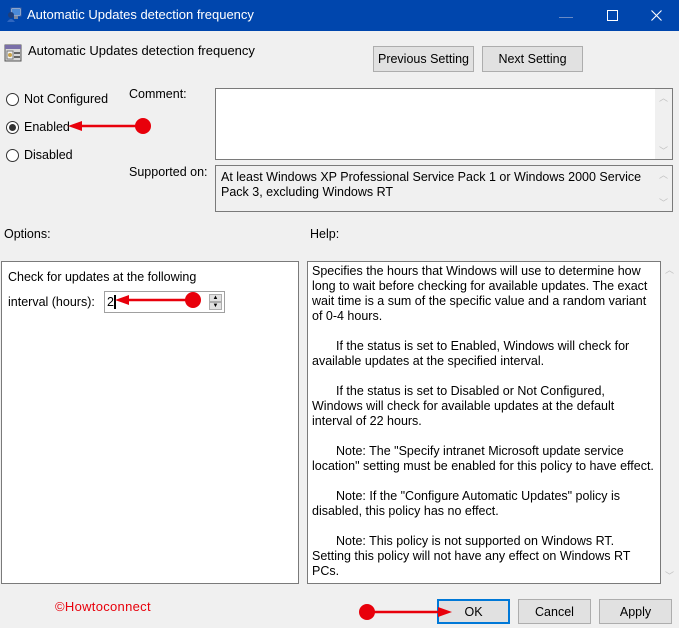 The width and height of the screenshot is (679, 628). Describe the element at coordinates (66, 99) in the screenshot. I see `radio-label: Not Configured` at that location.